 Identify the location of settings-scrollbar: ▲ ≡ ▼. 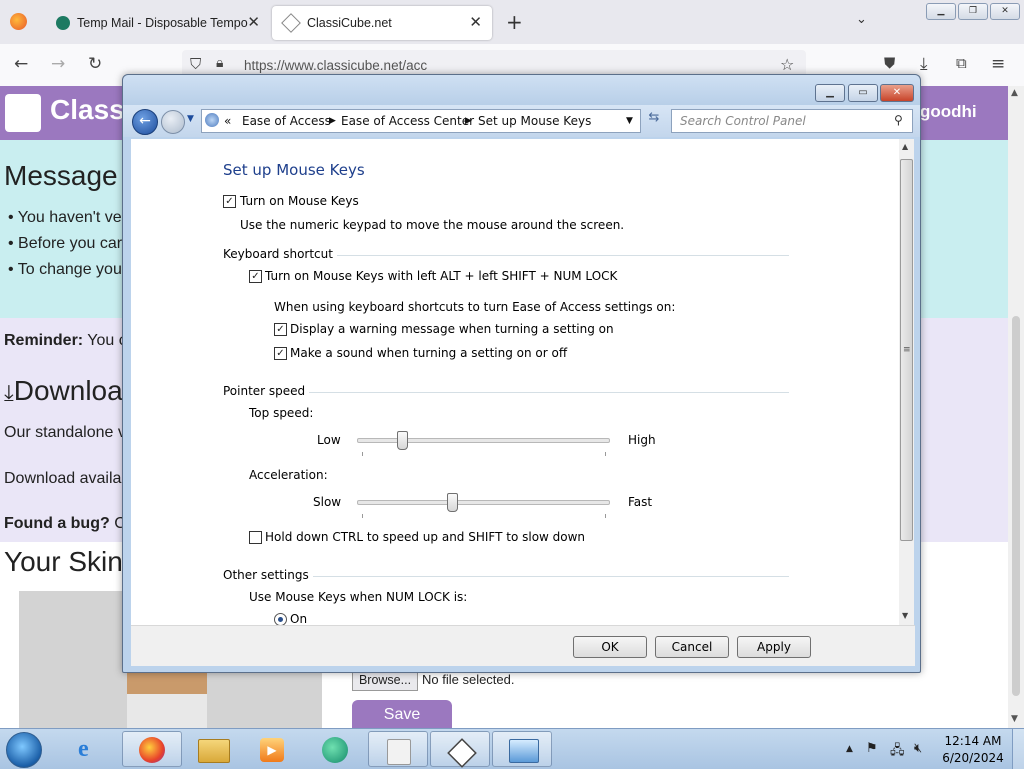
(906, 382).